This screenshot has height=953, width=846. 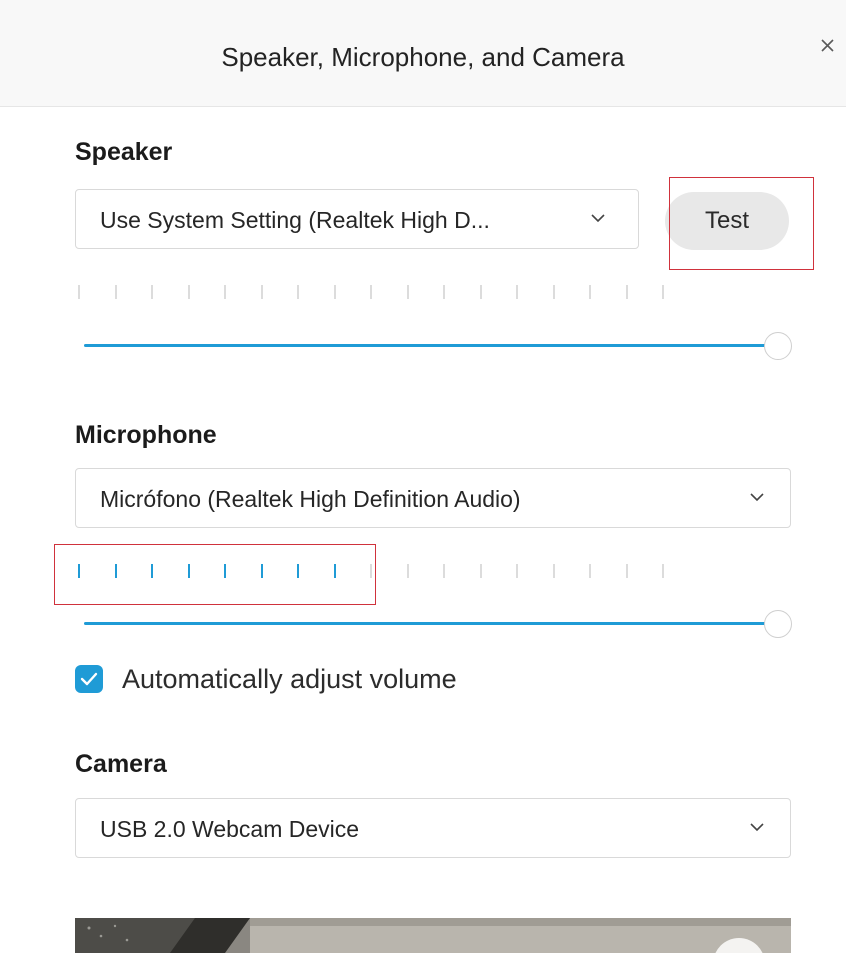 What do you see at coordinates (121, 764) in the screenshot?
I see `camera-heading: Camera` at bounding box center [121, 764].